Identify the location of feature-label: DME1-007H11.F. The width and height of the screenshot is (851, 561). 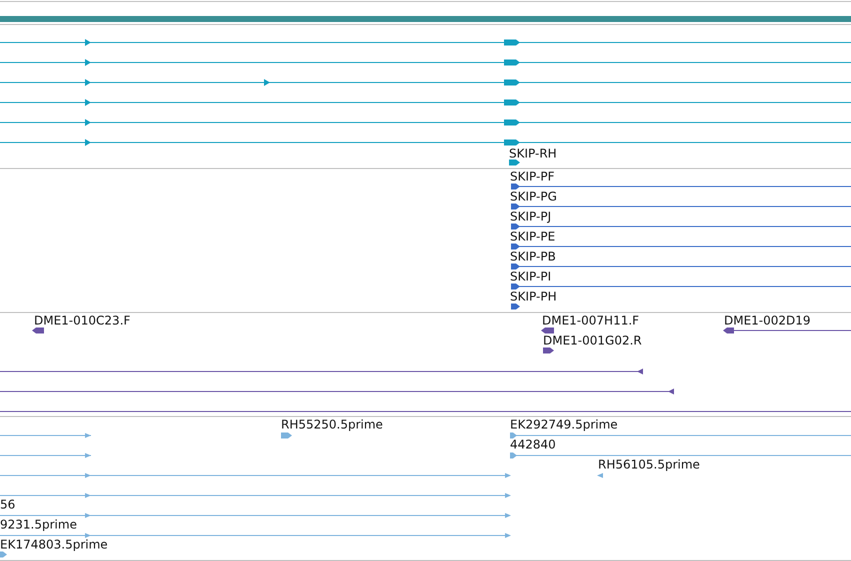
(591, 321).